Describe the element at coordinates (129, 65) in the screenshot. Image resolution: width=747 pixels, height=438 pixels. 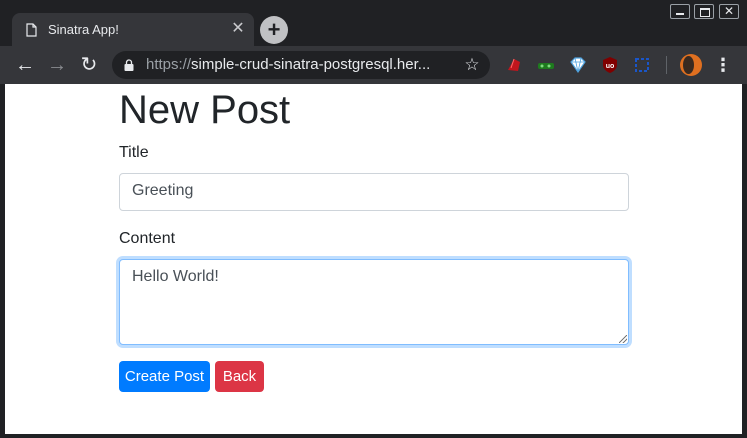
I see `lock-icon` at that location.